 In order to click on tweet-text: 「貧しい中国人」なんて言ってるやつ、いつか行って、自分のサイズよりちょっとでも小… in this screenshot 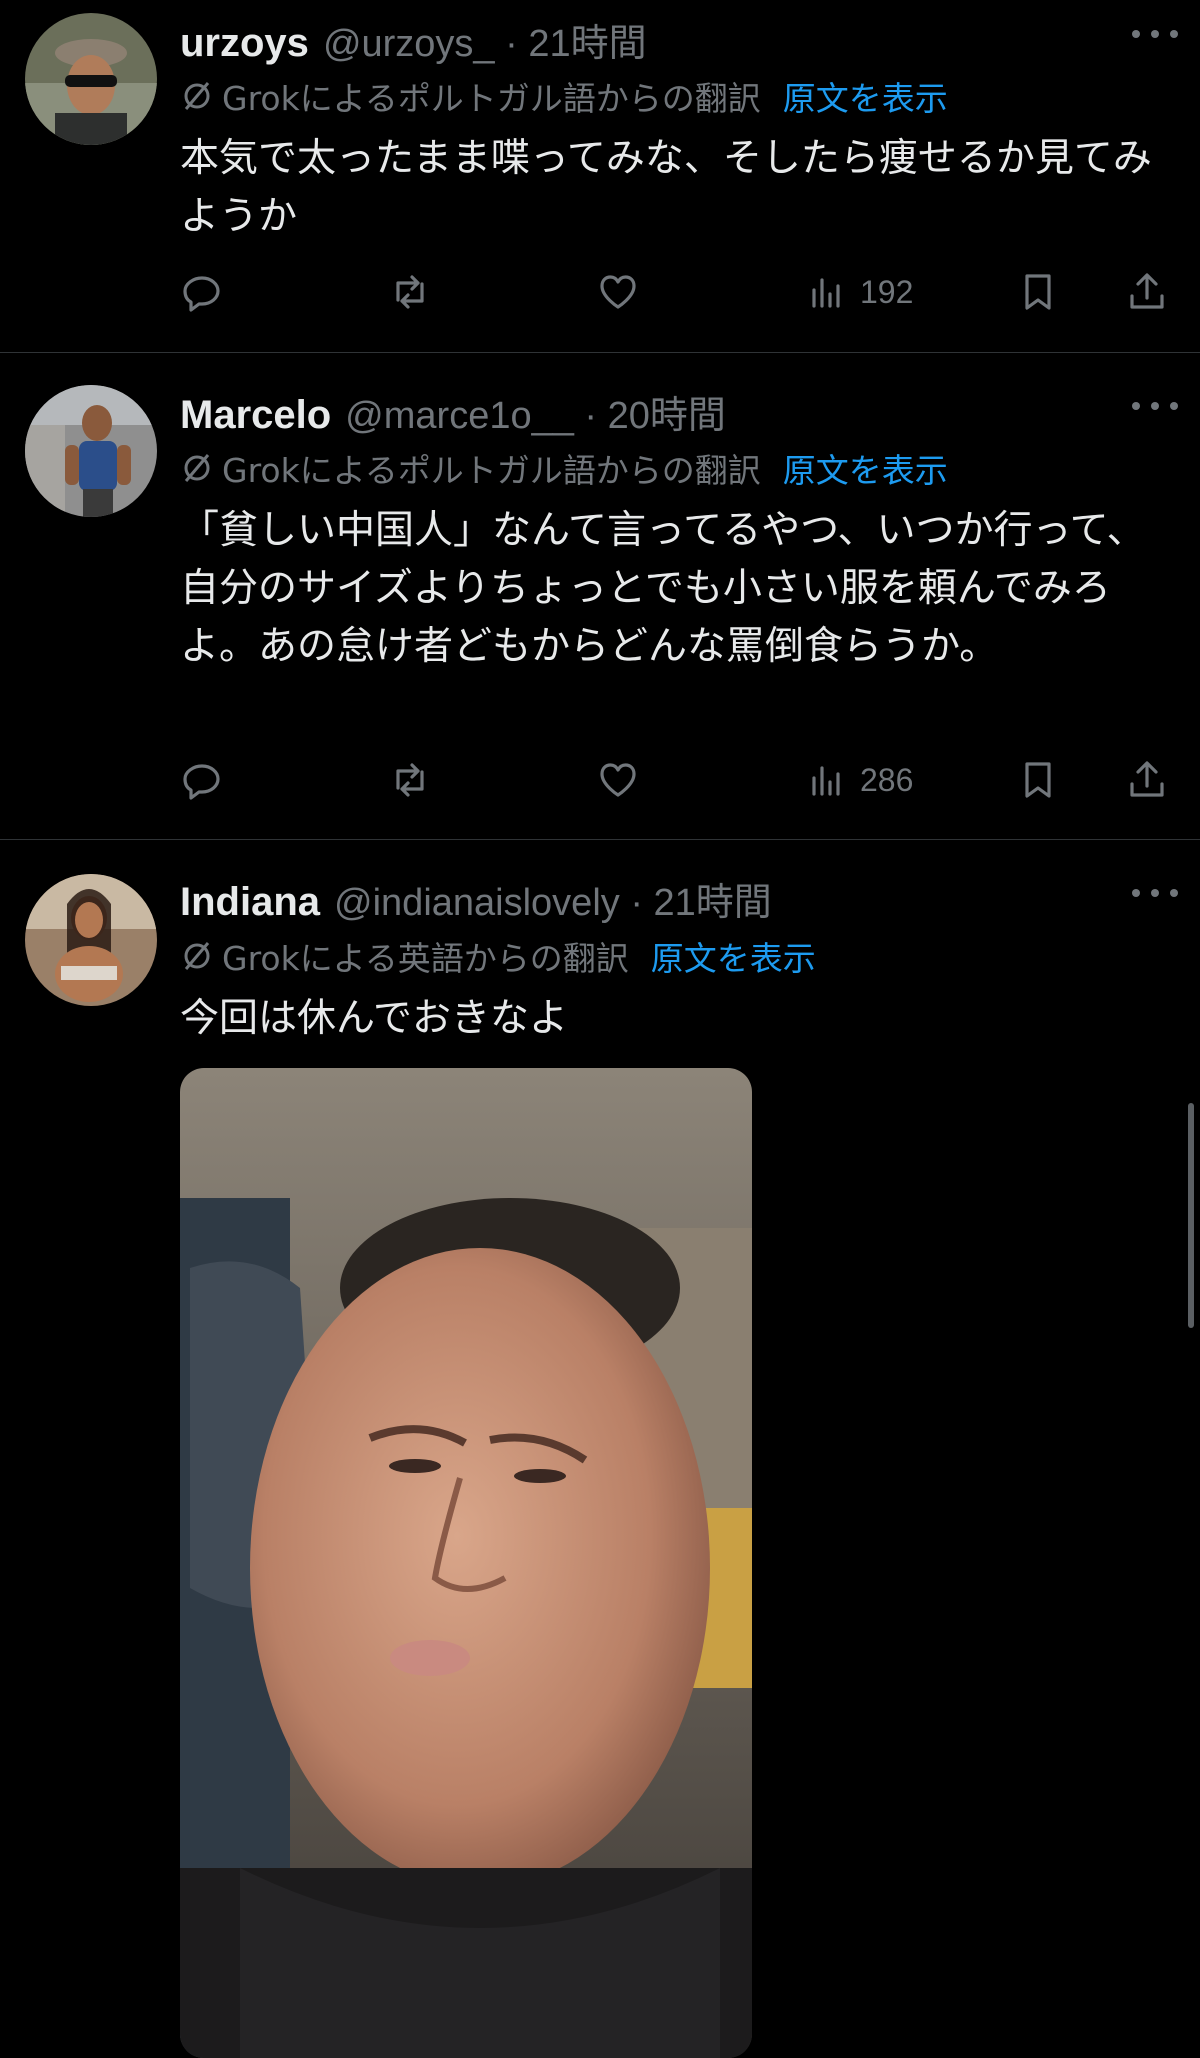, I will do `click(663, 588)`.